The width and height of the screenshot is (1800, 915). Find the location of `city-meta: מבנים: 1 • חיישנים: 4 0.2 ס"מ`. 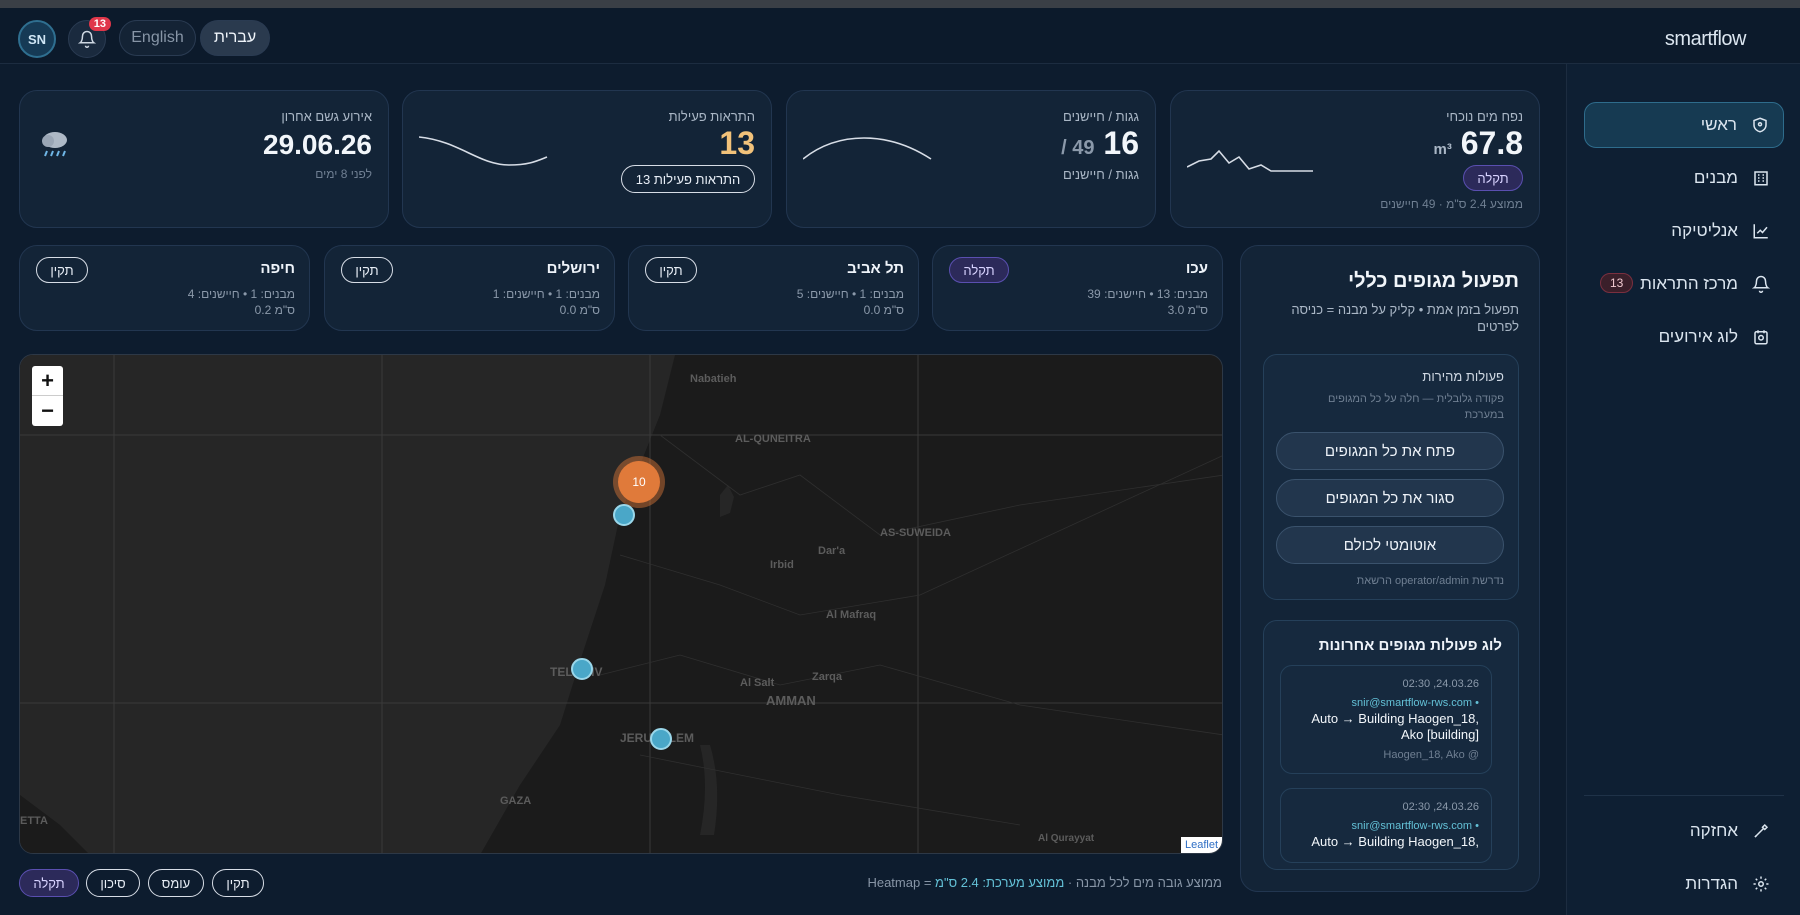

city-meta: מבנים: 1 • חיישנים: 4 0.2 ס"מ is located at coordinates (241, 302).